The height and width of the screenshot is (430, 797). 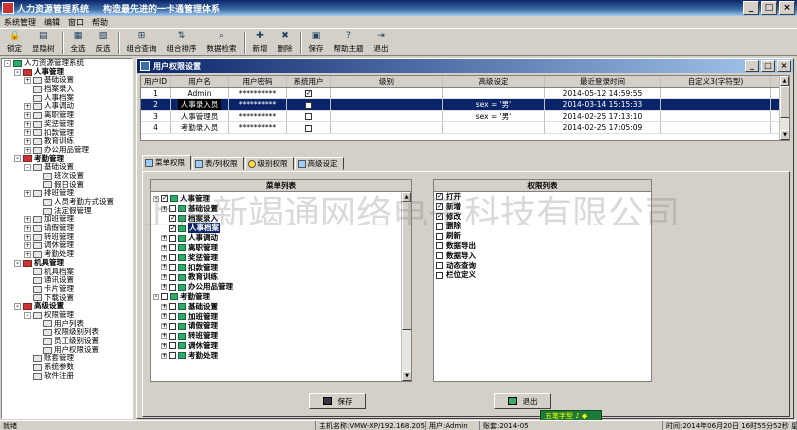 What do you see at coordinates (276, 268) in the screenshot?
I see `menu-tree-item: + 扣款管理` at bounding box center [276, 268].